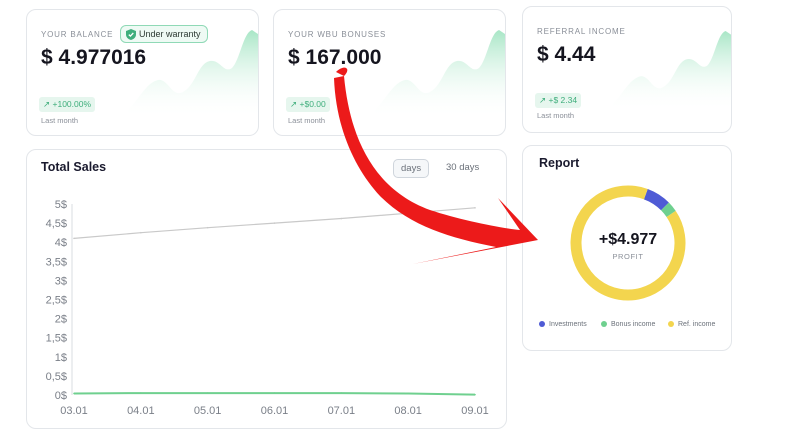  What do you see at coordinates (335, 57) in the screenshot?
I see `bonuses-value: $ 167.000` at bounding box center [335, 57].